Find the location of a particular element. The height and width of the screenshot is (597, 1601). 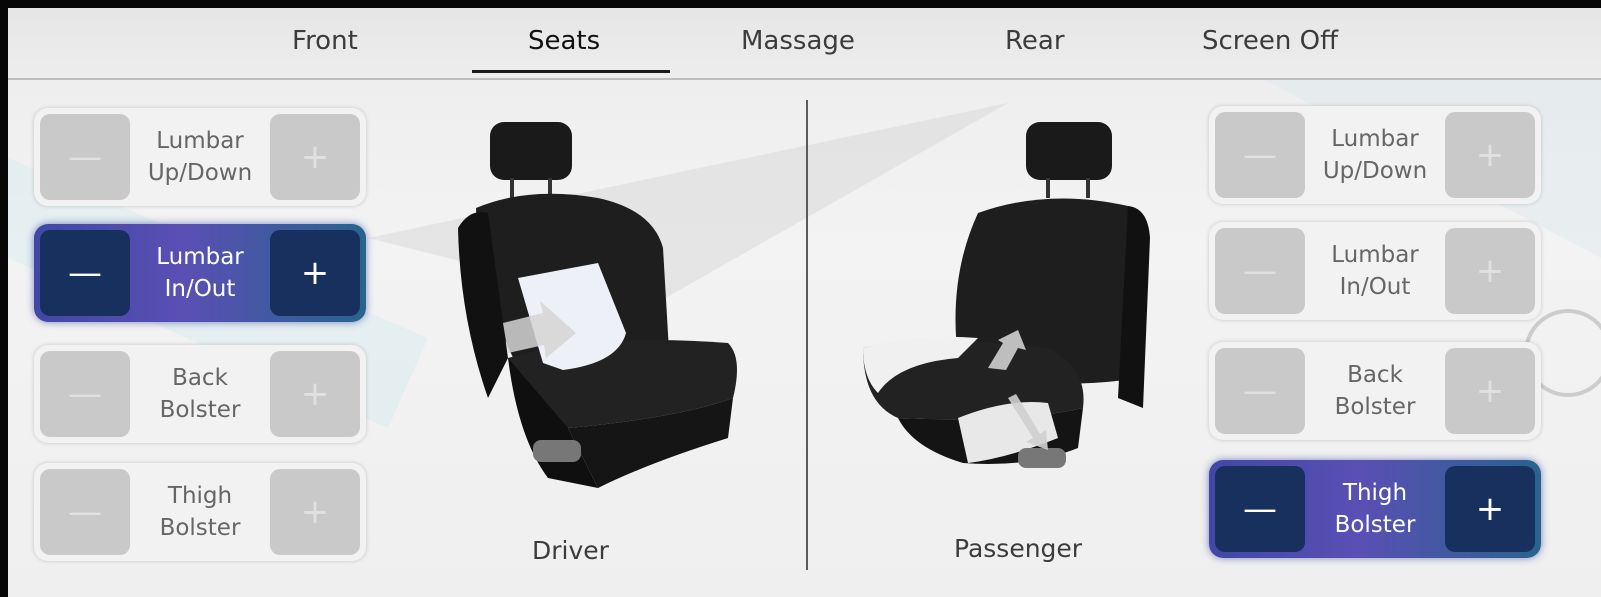

passenger-back-bolster-control: — Back Bolster + is located at coordinates (1375, 391).